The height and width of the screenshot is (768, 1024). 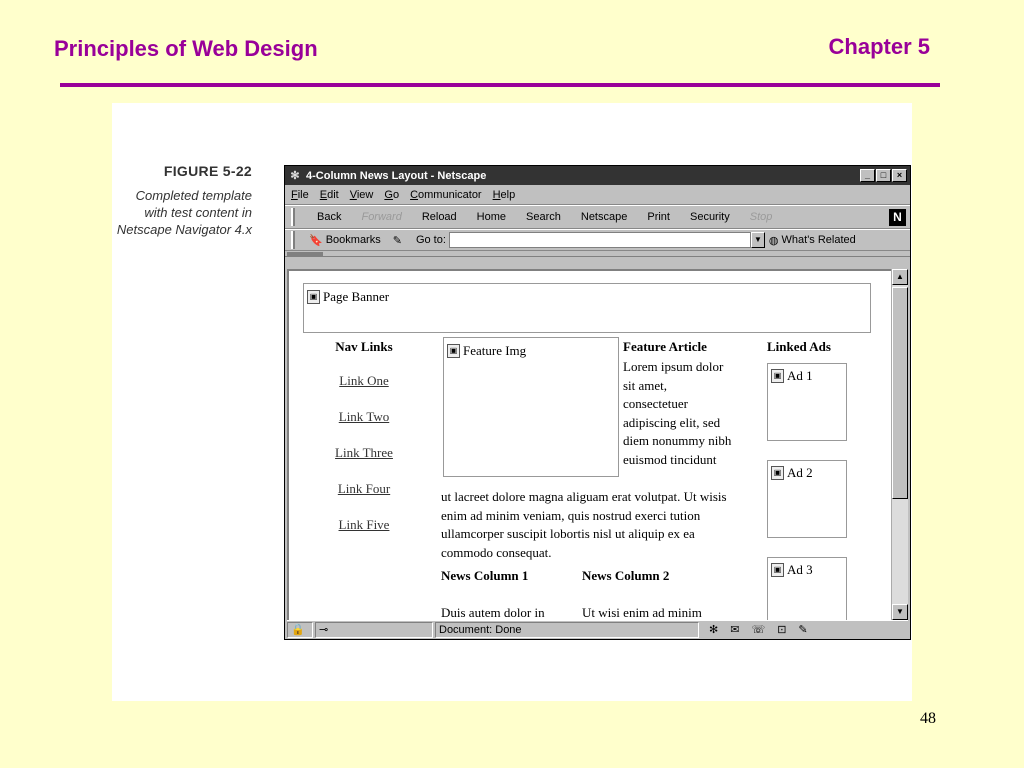 I want to click on ad-box-3: ▣ Ad 3, so click(x=807, y=588).